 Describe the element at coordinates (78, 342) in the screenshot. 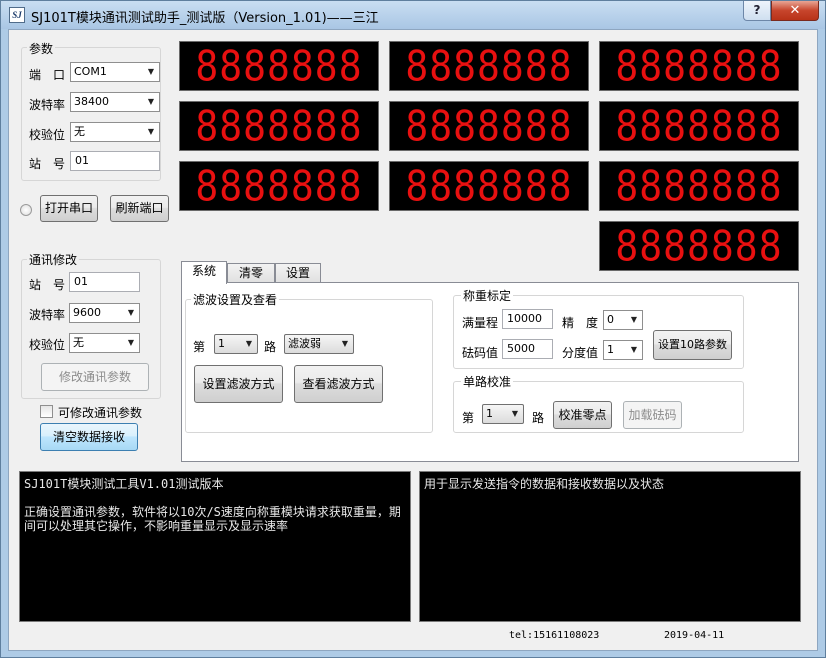

I see `comm-parity-value: 无` at that location.